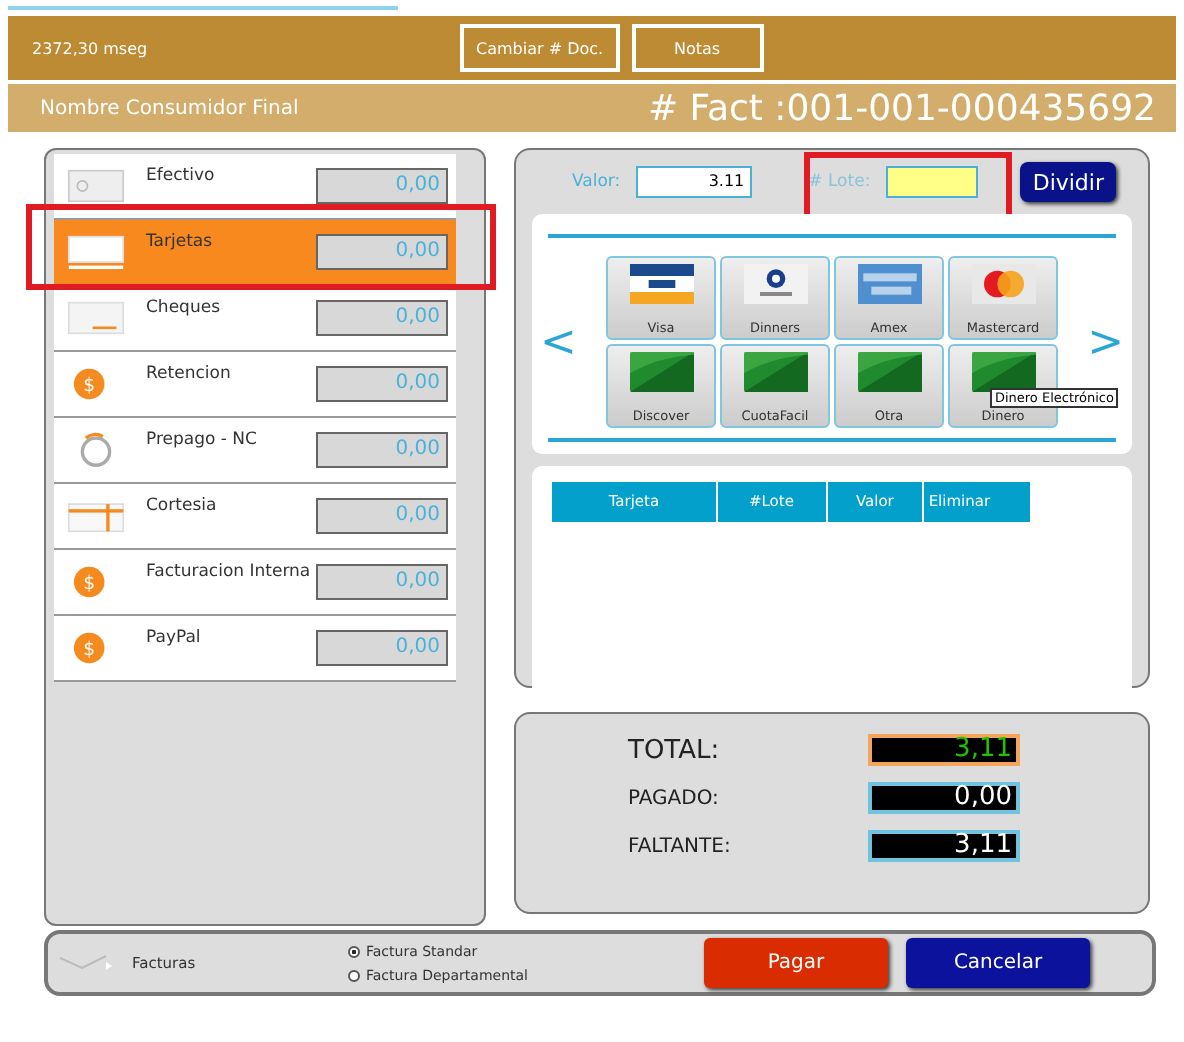 The height and width of the screenshot is (1042, 1184). Describe the element at coordinates (1068, 182) in the screenshot. I see `split-button: Dividir` at that location.